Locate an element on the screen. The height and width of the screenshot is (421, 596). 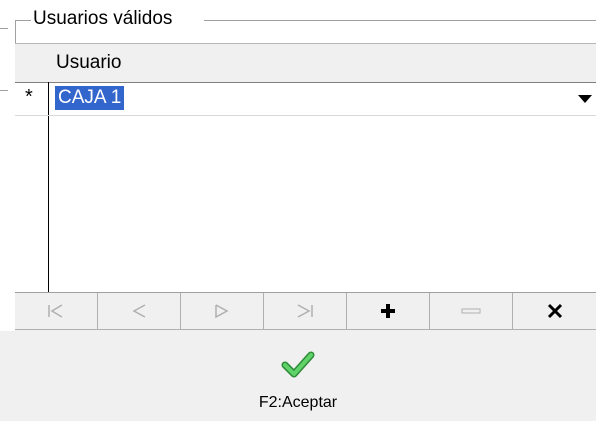
prior-record-button is located at coordinates (139, 311).